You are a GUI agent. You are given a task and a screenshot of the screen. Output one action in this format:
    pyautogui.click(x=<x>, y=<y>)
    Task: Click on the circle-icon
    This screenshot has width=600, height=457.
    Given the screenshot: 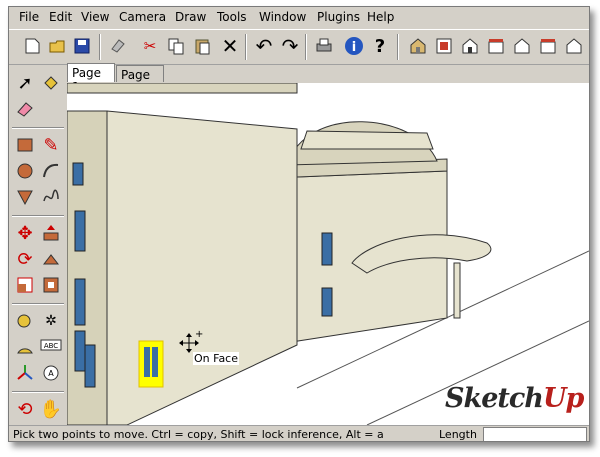 What is the action you would take?
    pyautogui.click(x=25, y=171)
    